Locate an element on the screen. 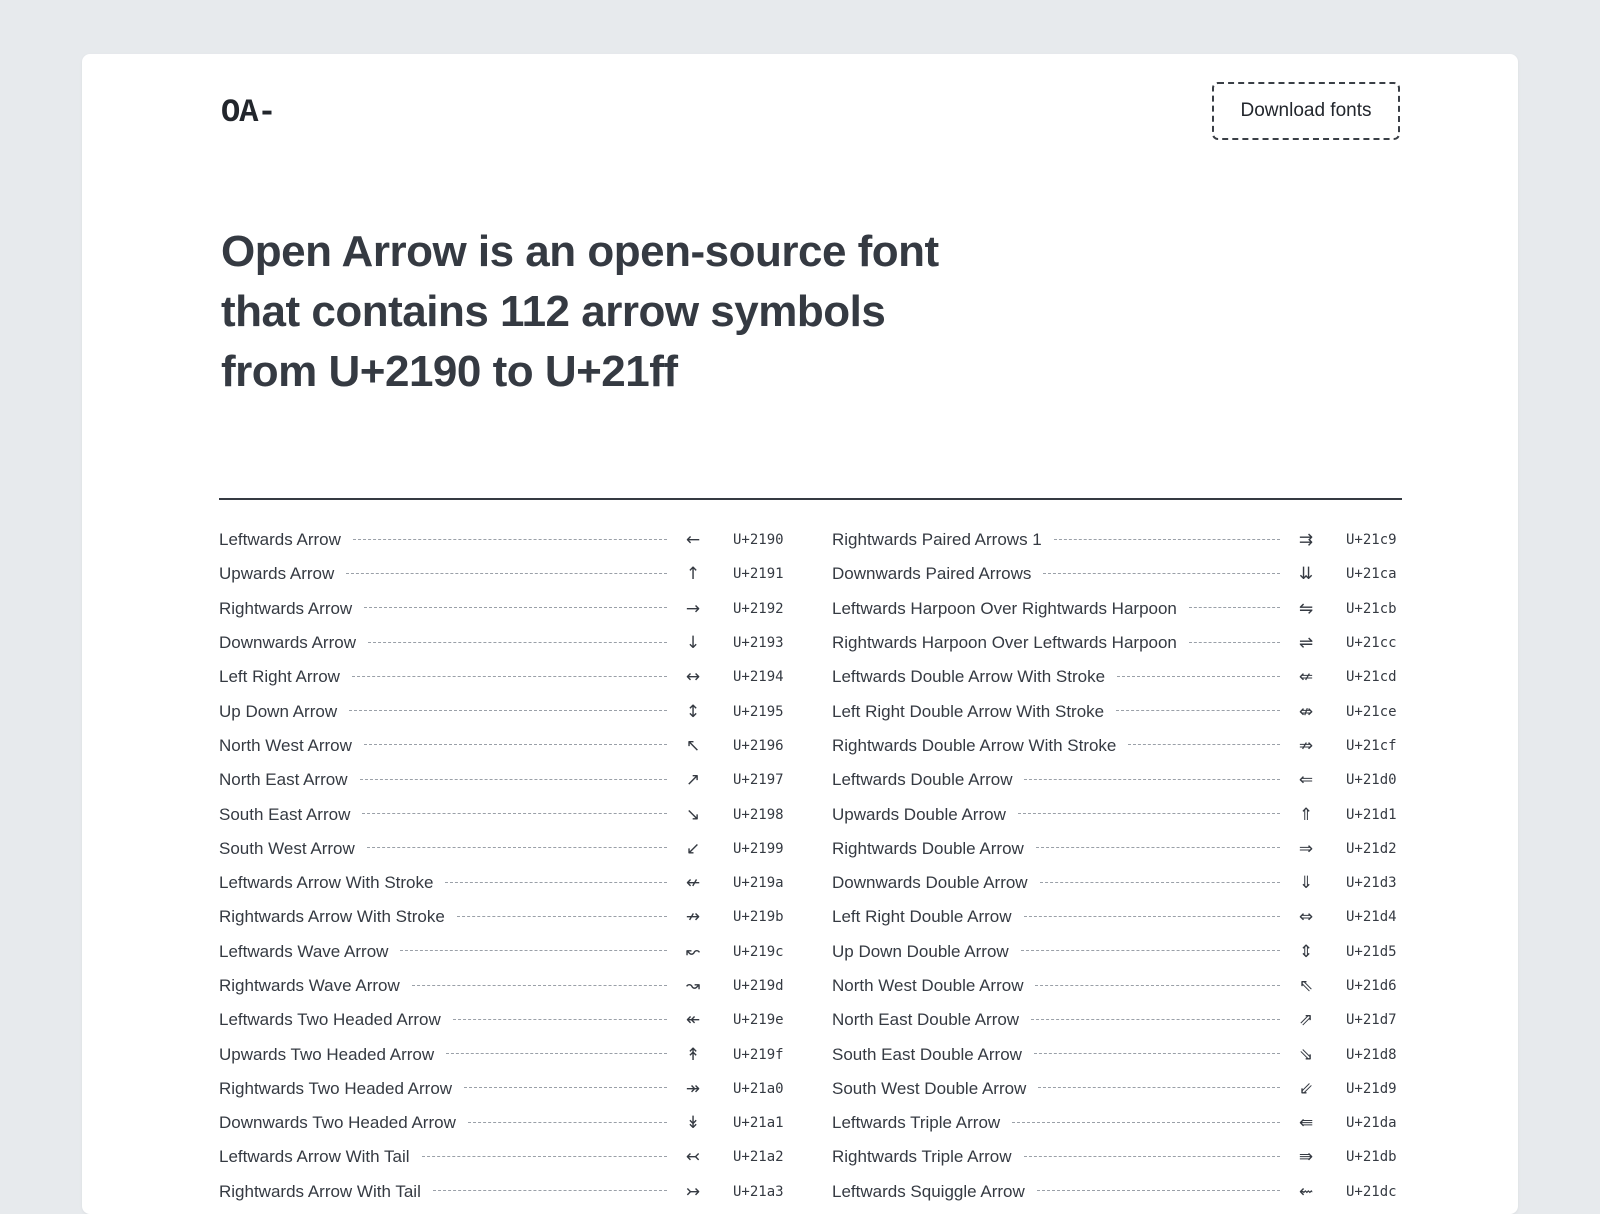 This screenshot has height=1214, width=1600. unicode-code: U+2199 is located at coordinates (758, 848).